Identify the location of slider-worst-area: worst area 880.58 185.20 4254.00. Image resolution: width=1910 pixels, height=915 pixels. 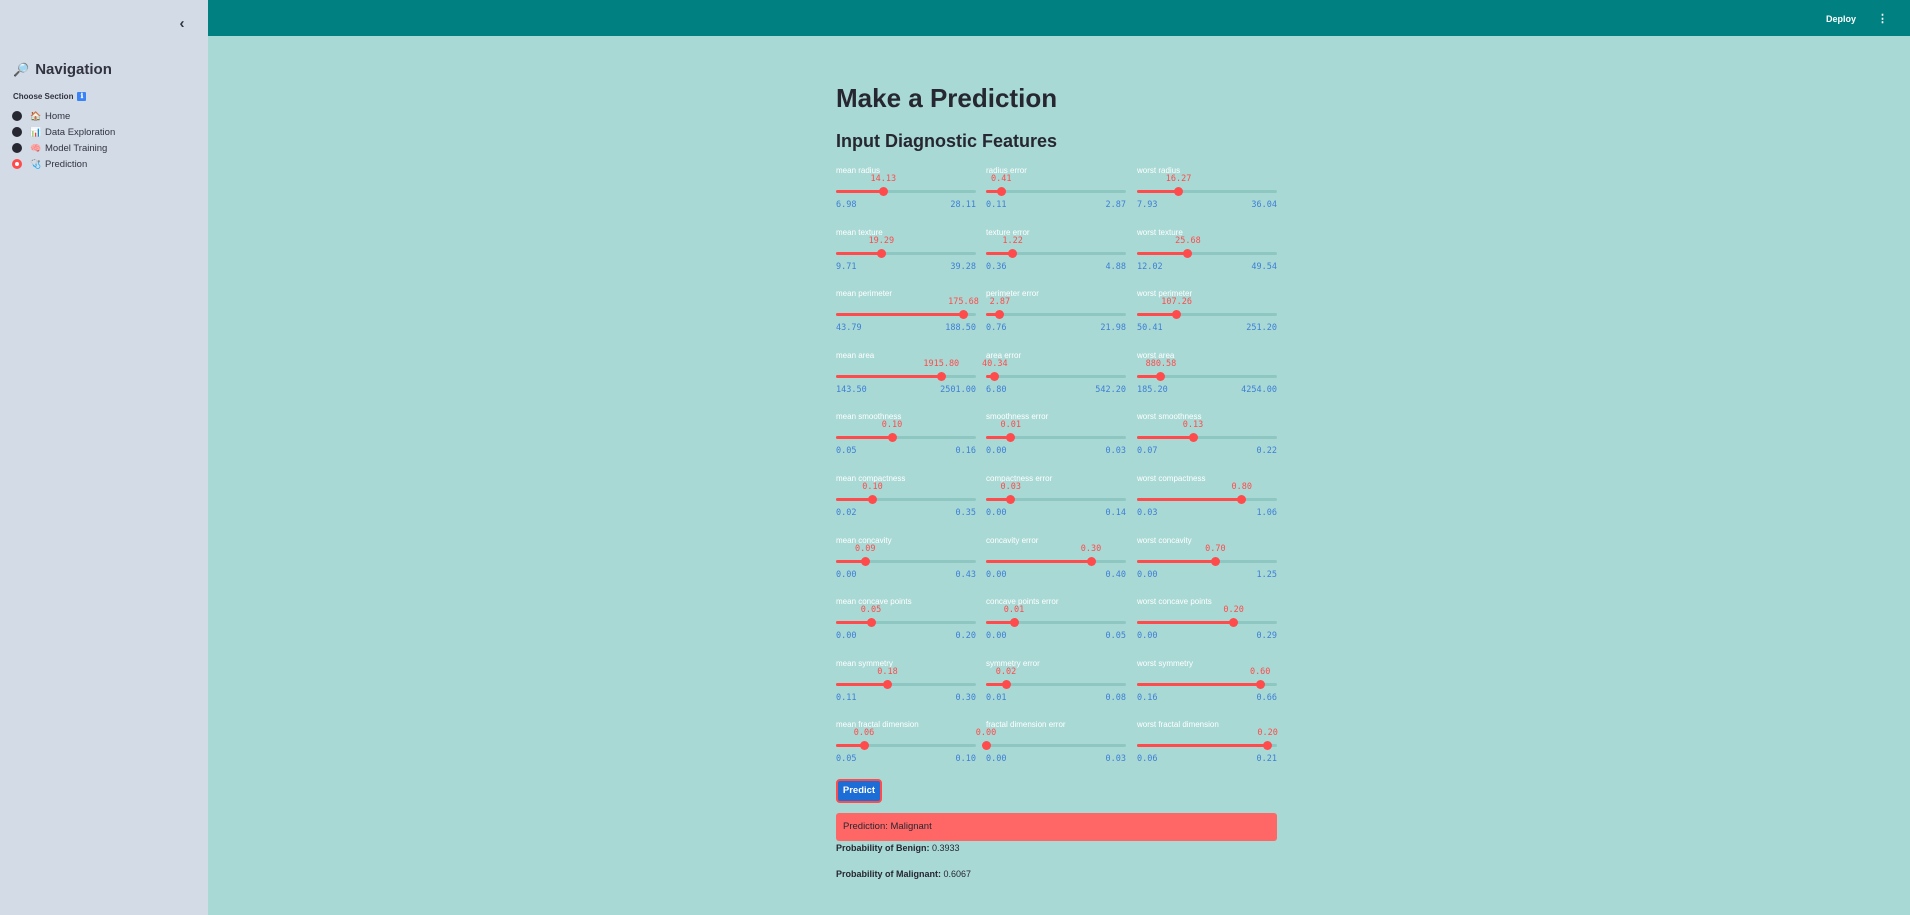
(1207, 376).